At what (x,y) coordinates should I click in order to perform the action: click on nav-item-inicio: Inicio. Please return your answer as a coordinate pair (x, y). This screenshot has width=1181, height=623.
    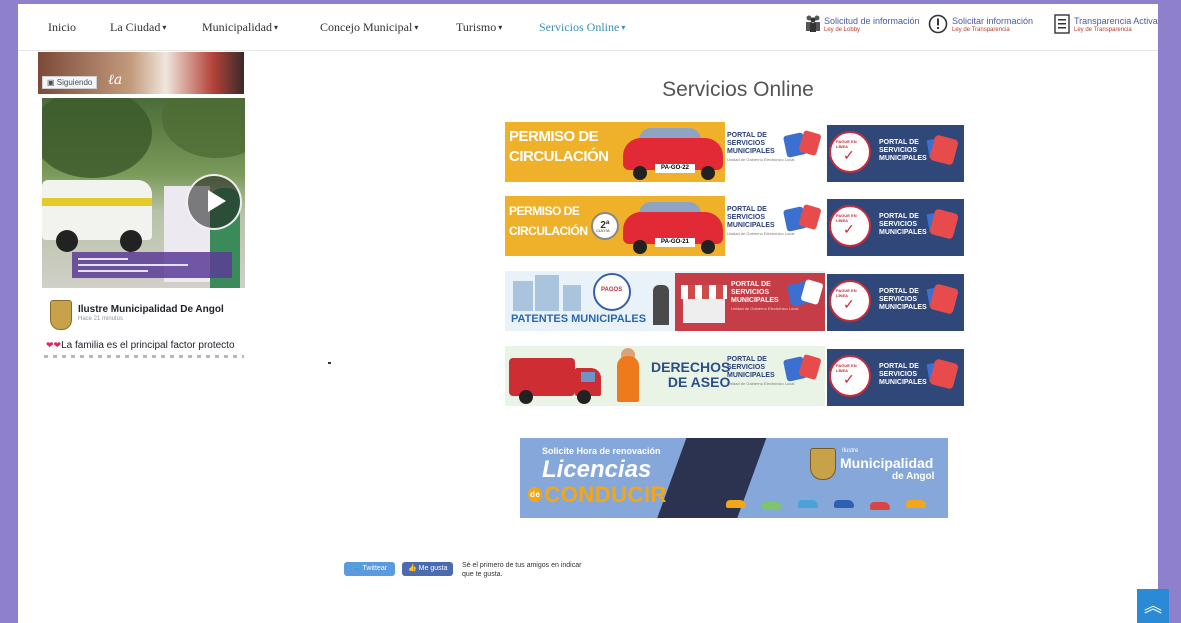
    Looking at the image, I should click on (62, 27).